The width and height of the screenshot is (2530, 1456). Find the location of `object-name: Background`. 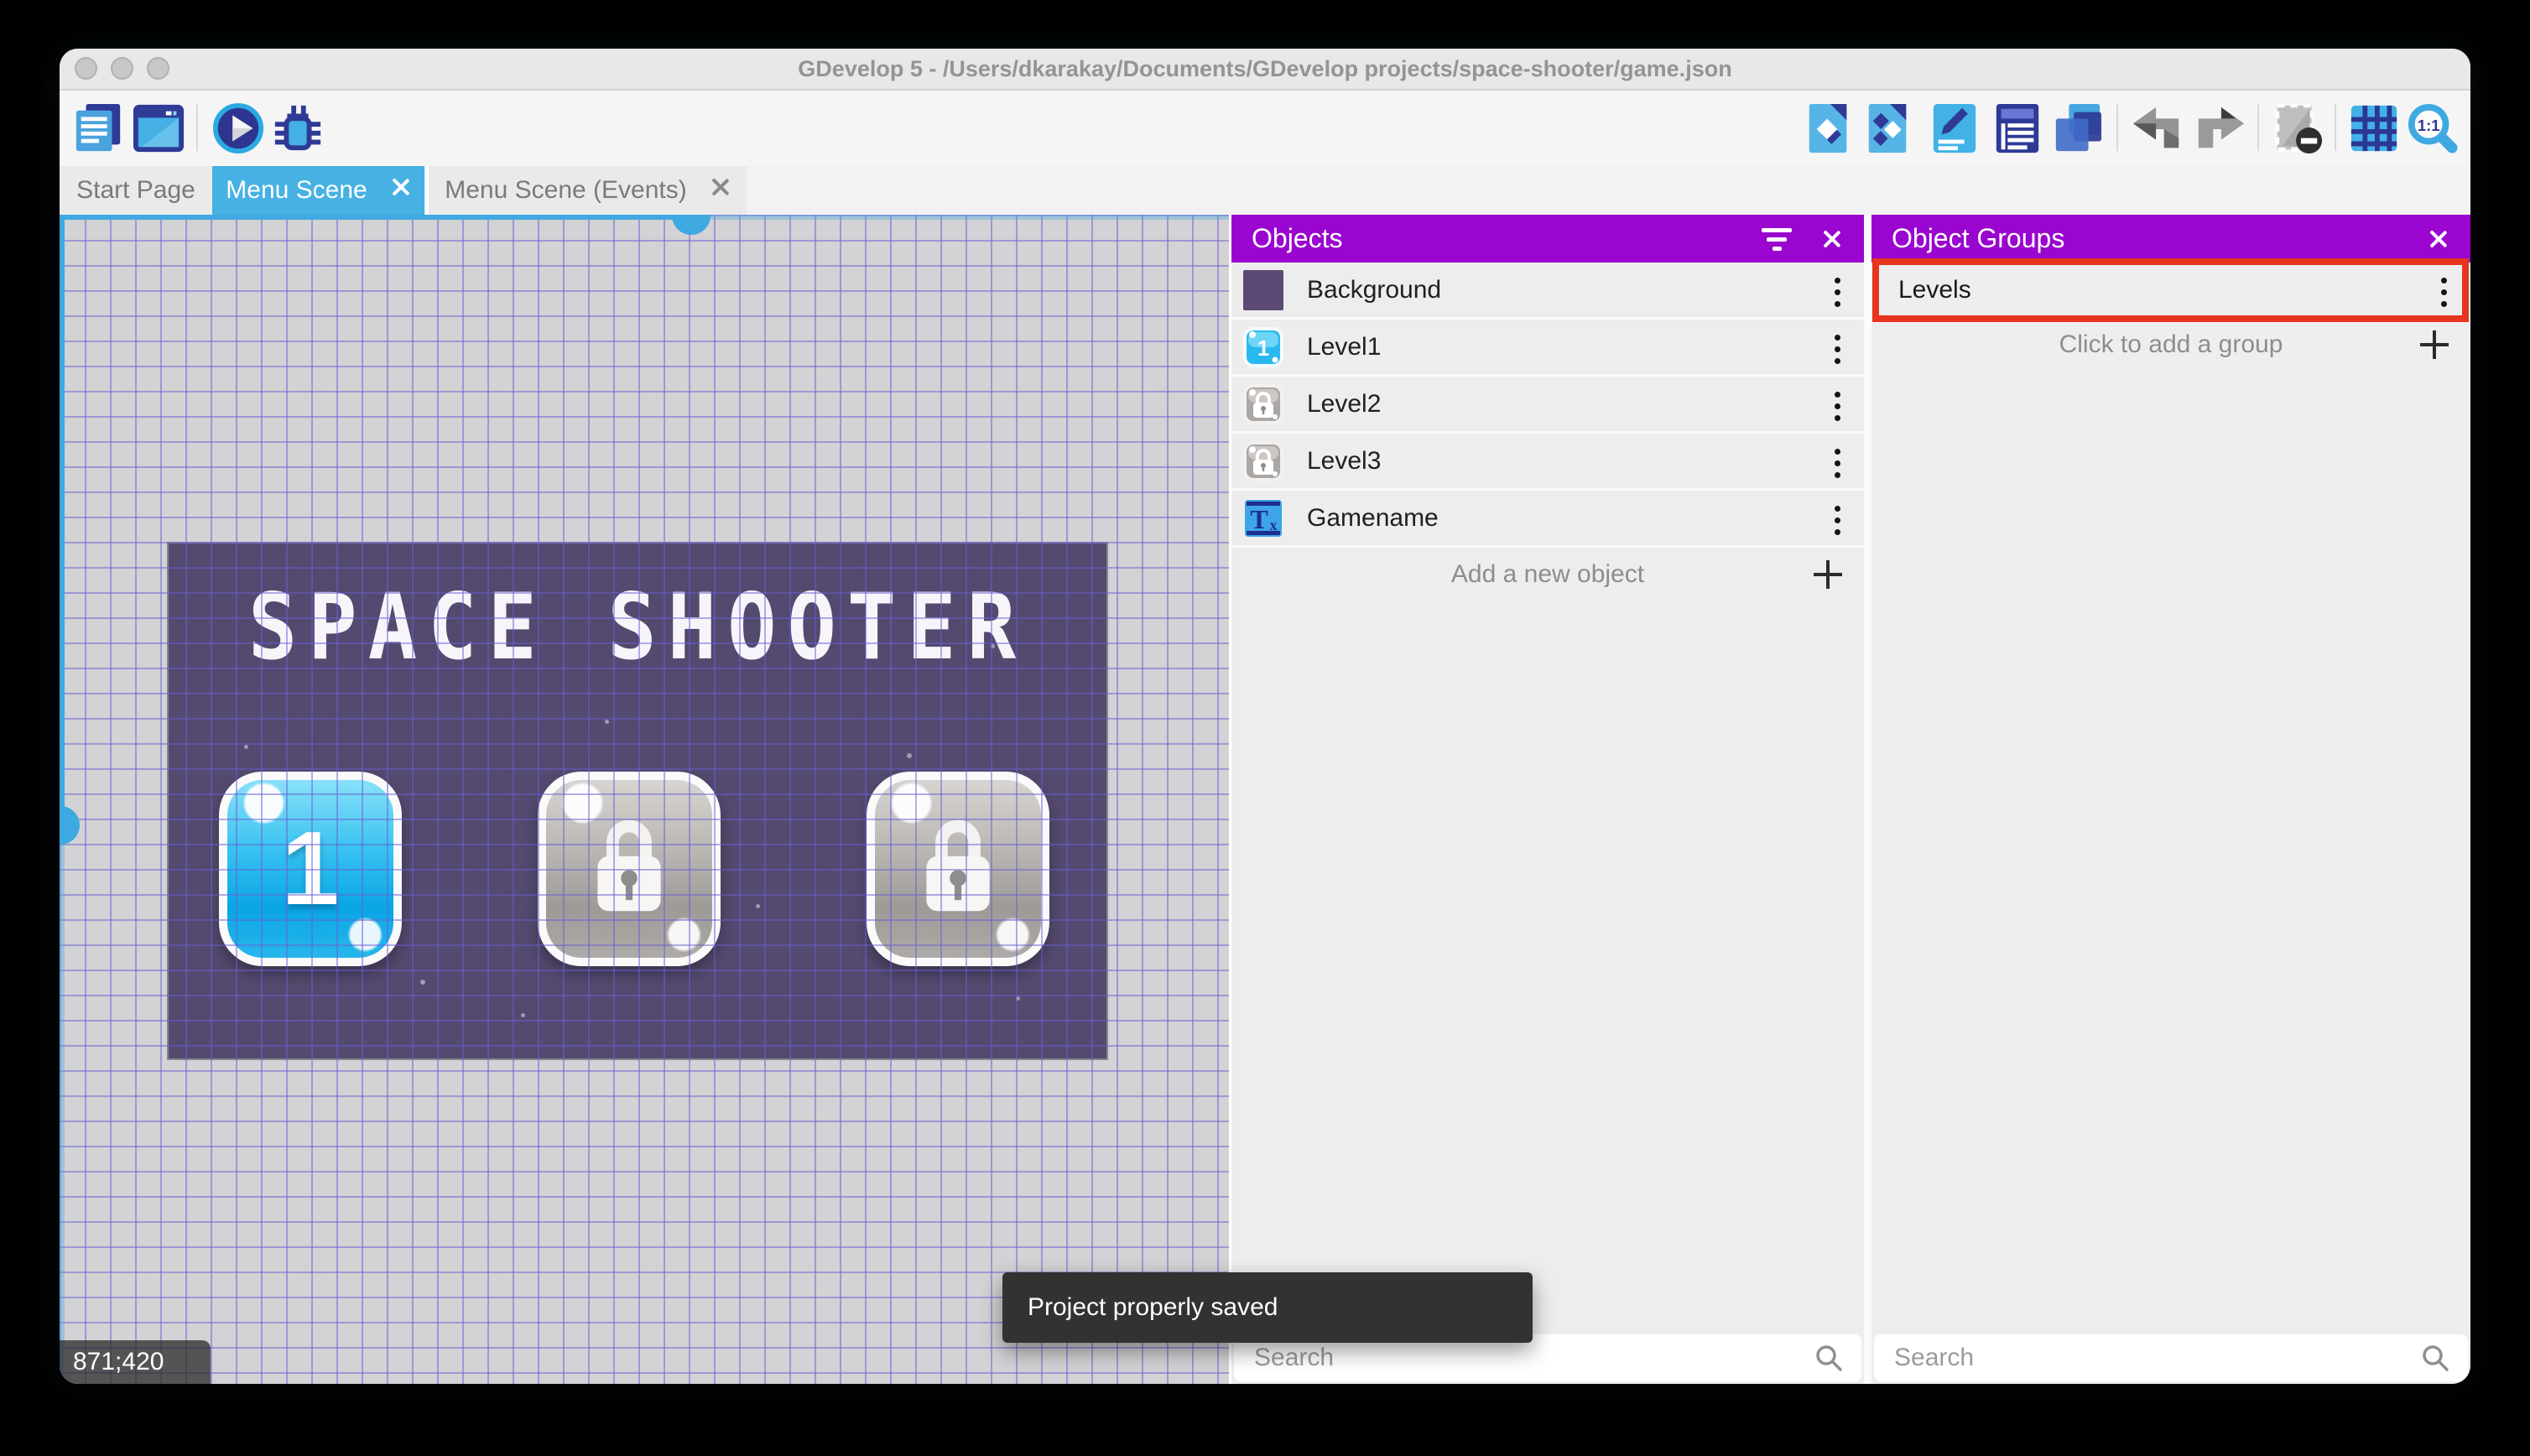

object-name: Background is located at coordinates (1374, 289).